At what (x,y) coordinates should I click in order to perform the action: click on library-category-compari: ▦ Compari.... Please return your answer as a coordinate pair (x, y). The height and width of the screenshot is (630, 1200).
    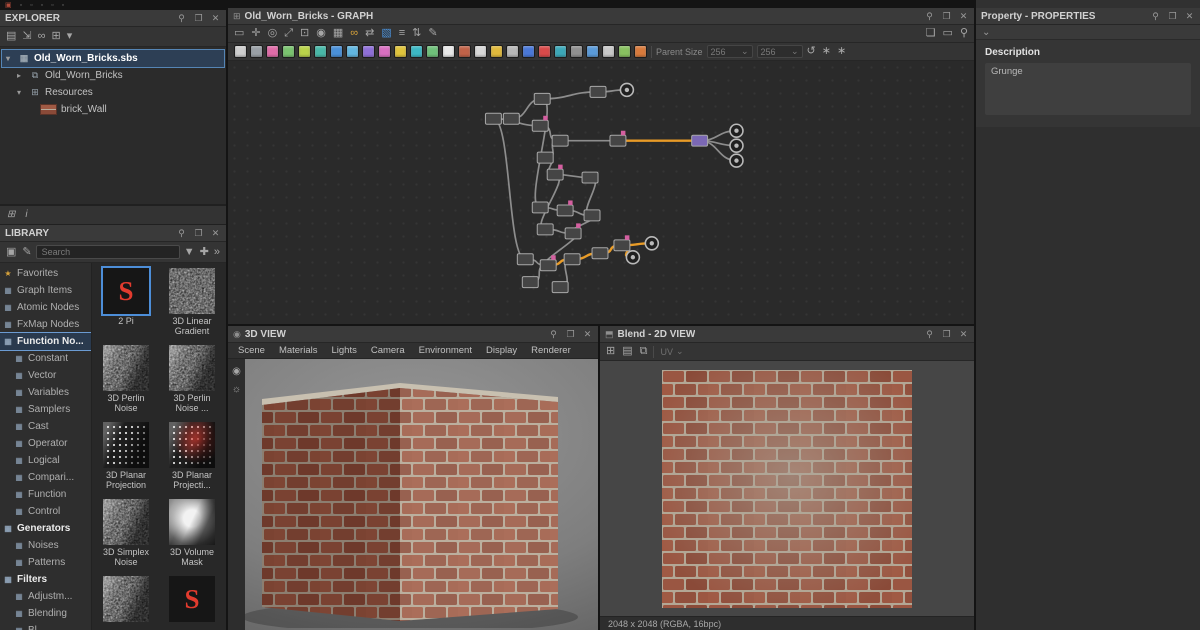
    Looking at the image, I should click on (45, 477).